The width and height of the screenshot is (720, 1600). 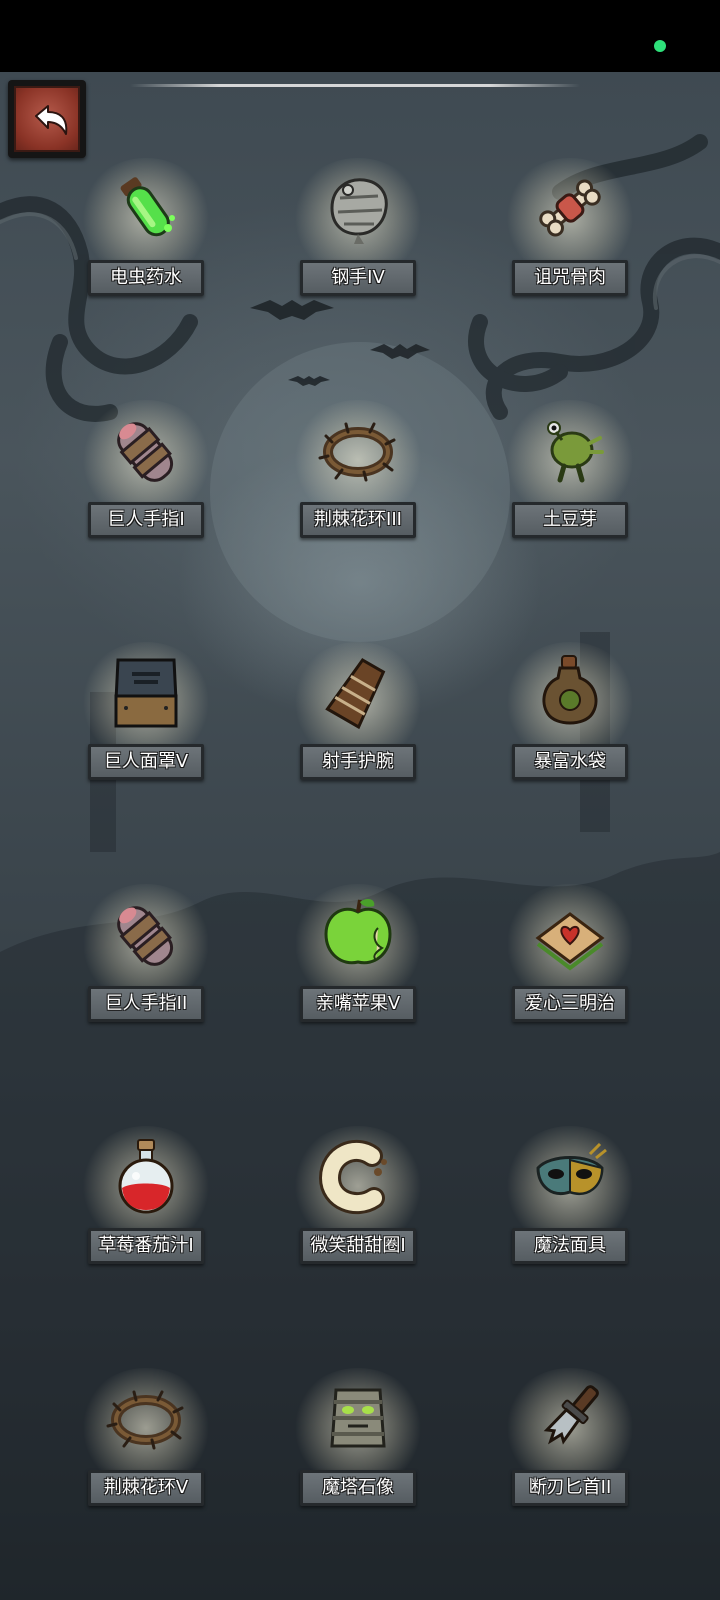 I want to click on item-label: 亲嘴苹果V, so click(x=358, y=1004).